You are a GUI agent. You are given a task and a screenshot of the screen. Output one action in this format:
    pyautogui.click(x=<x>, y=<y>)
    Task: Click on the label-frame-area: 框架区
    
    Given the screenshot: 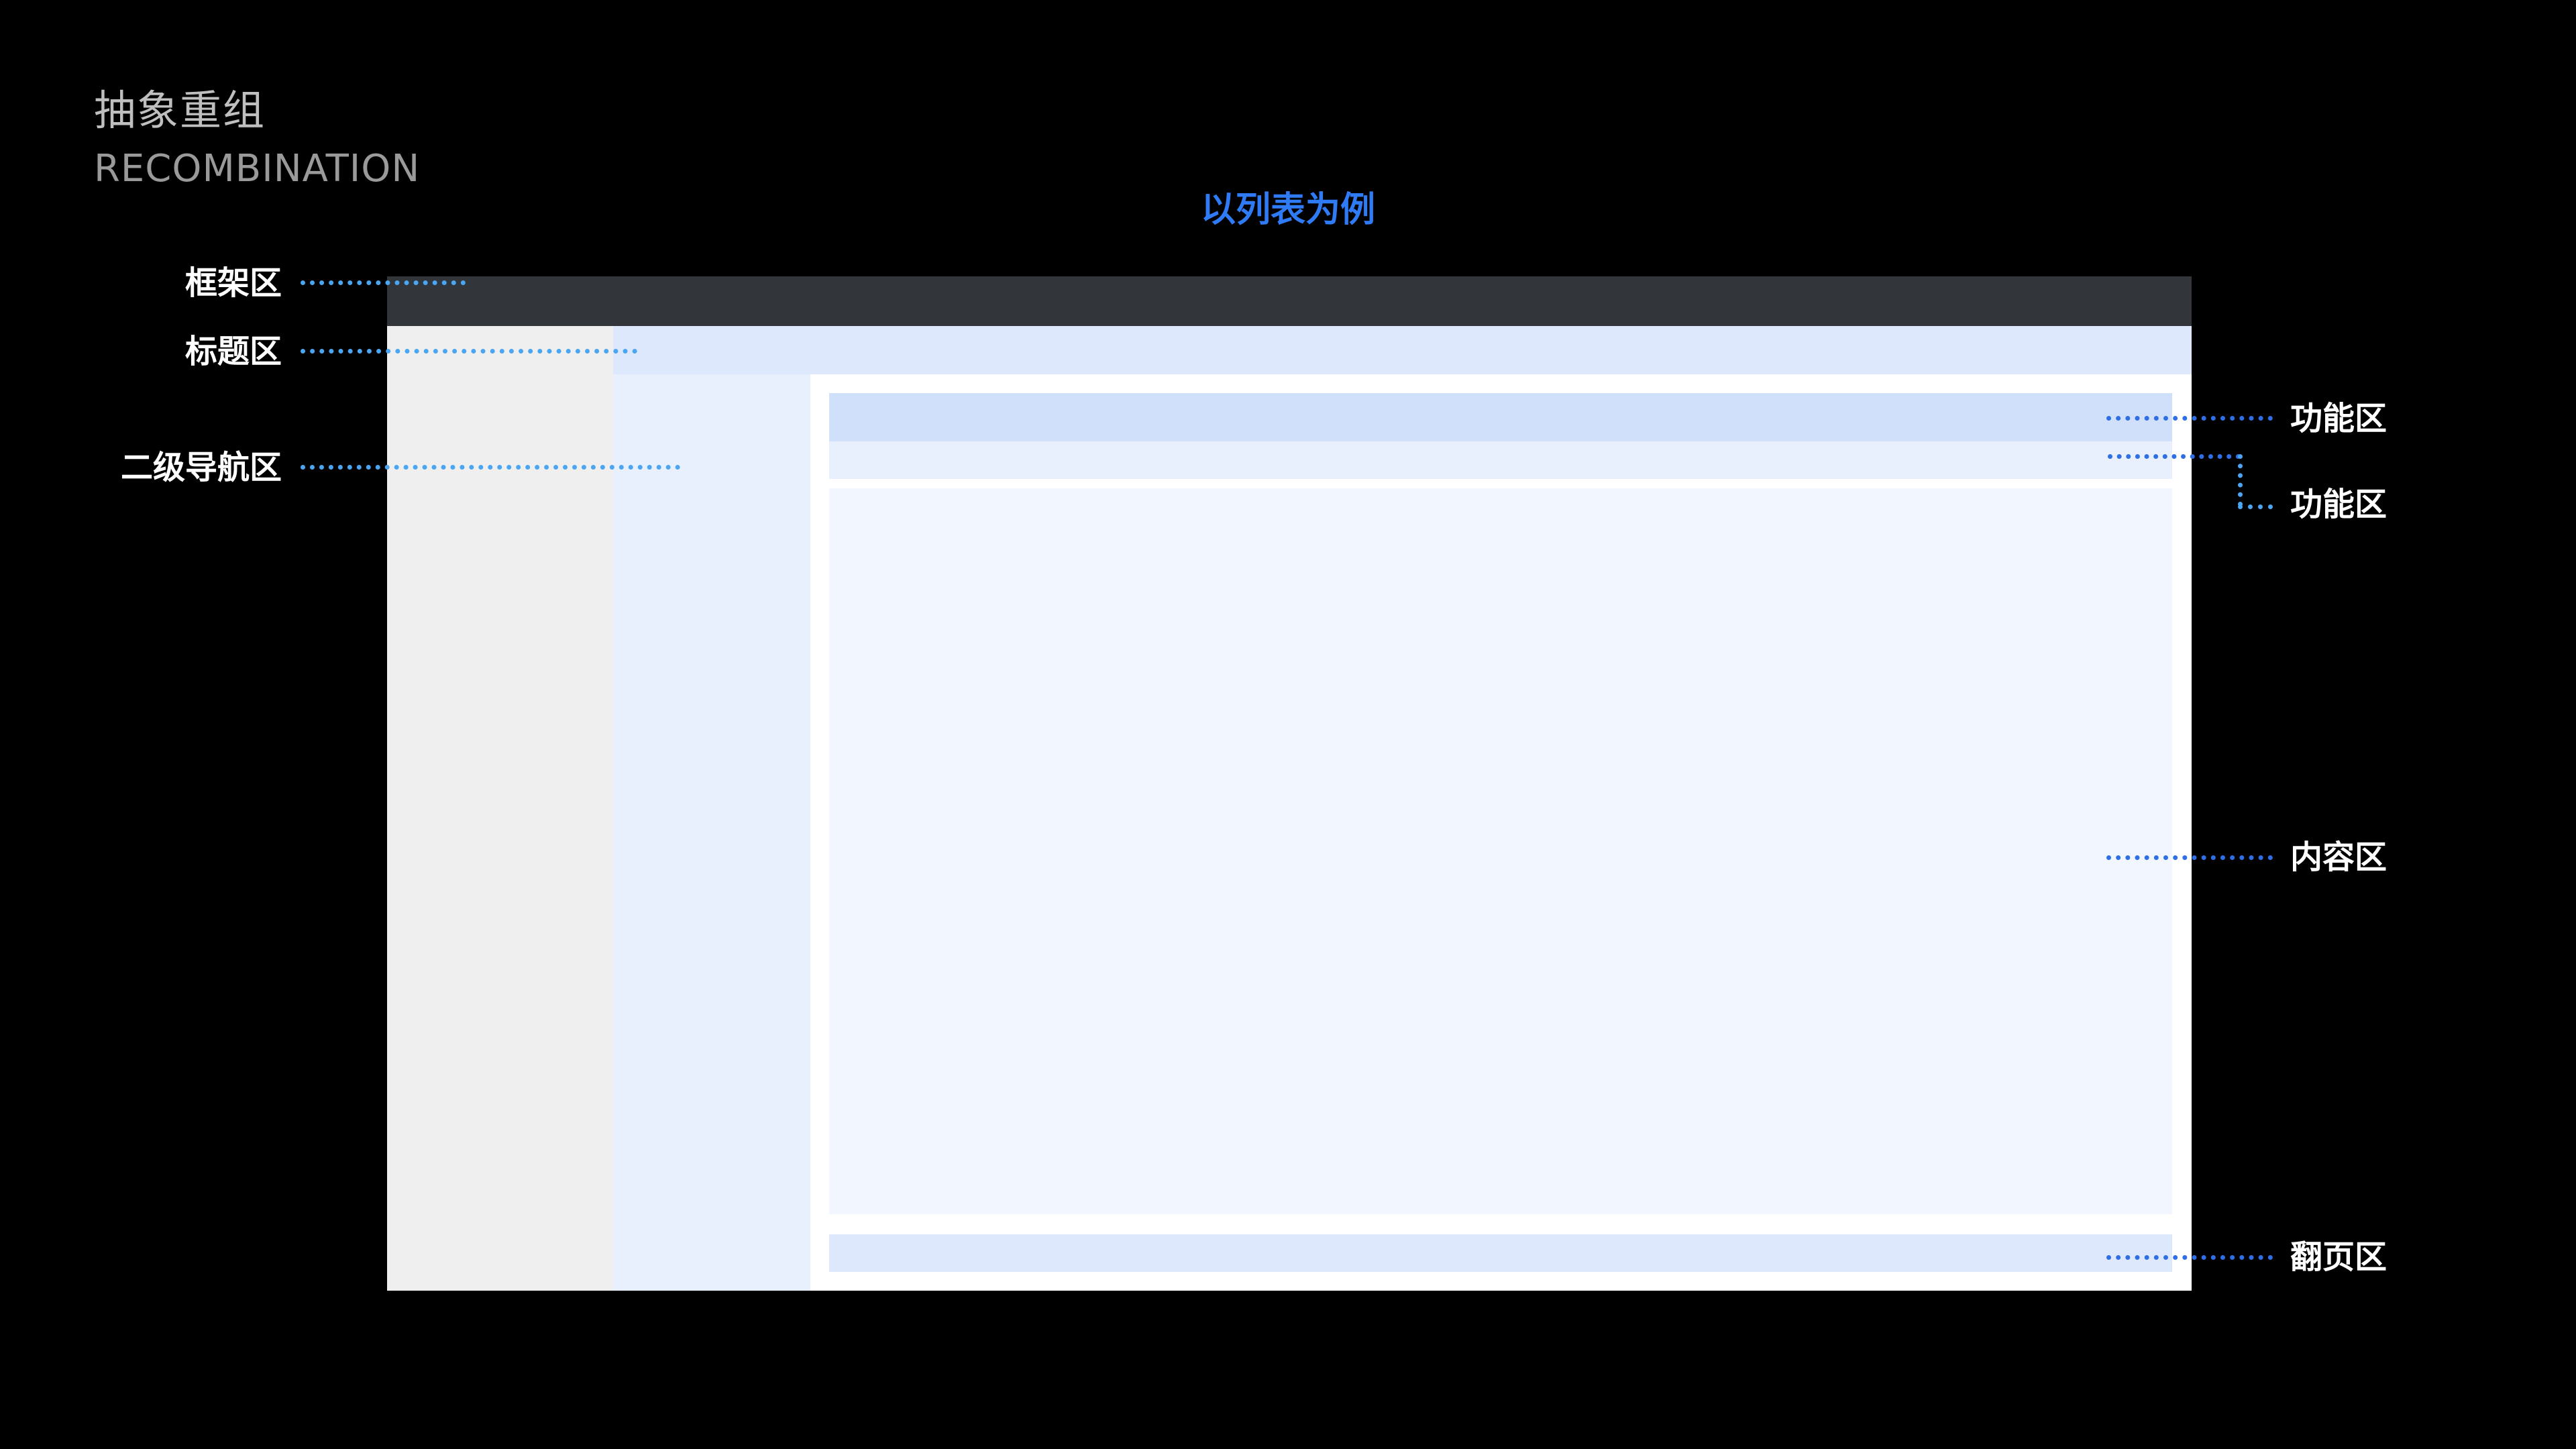 What is the action you would take?
    pyautogui.click(x=233, y=283)
    